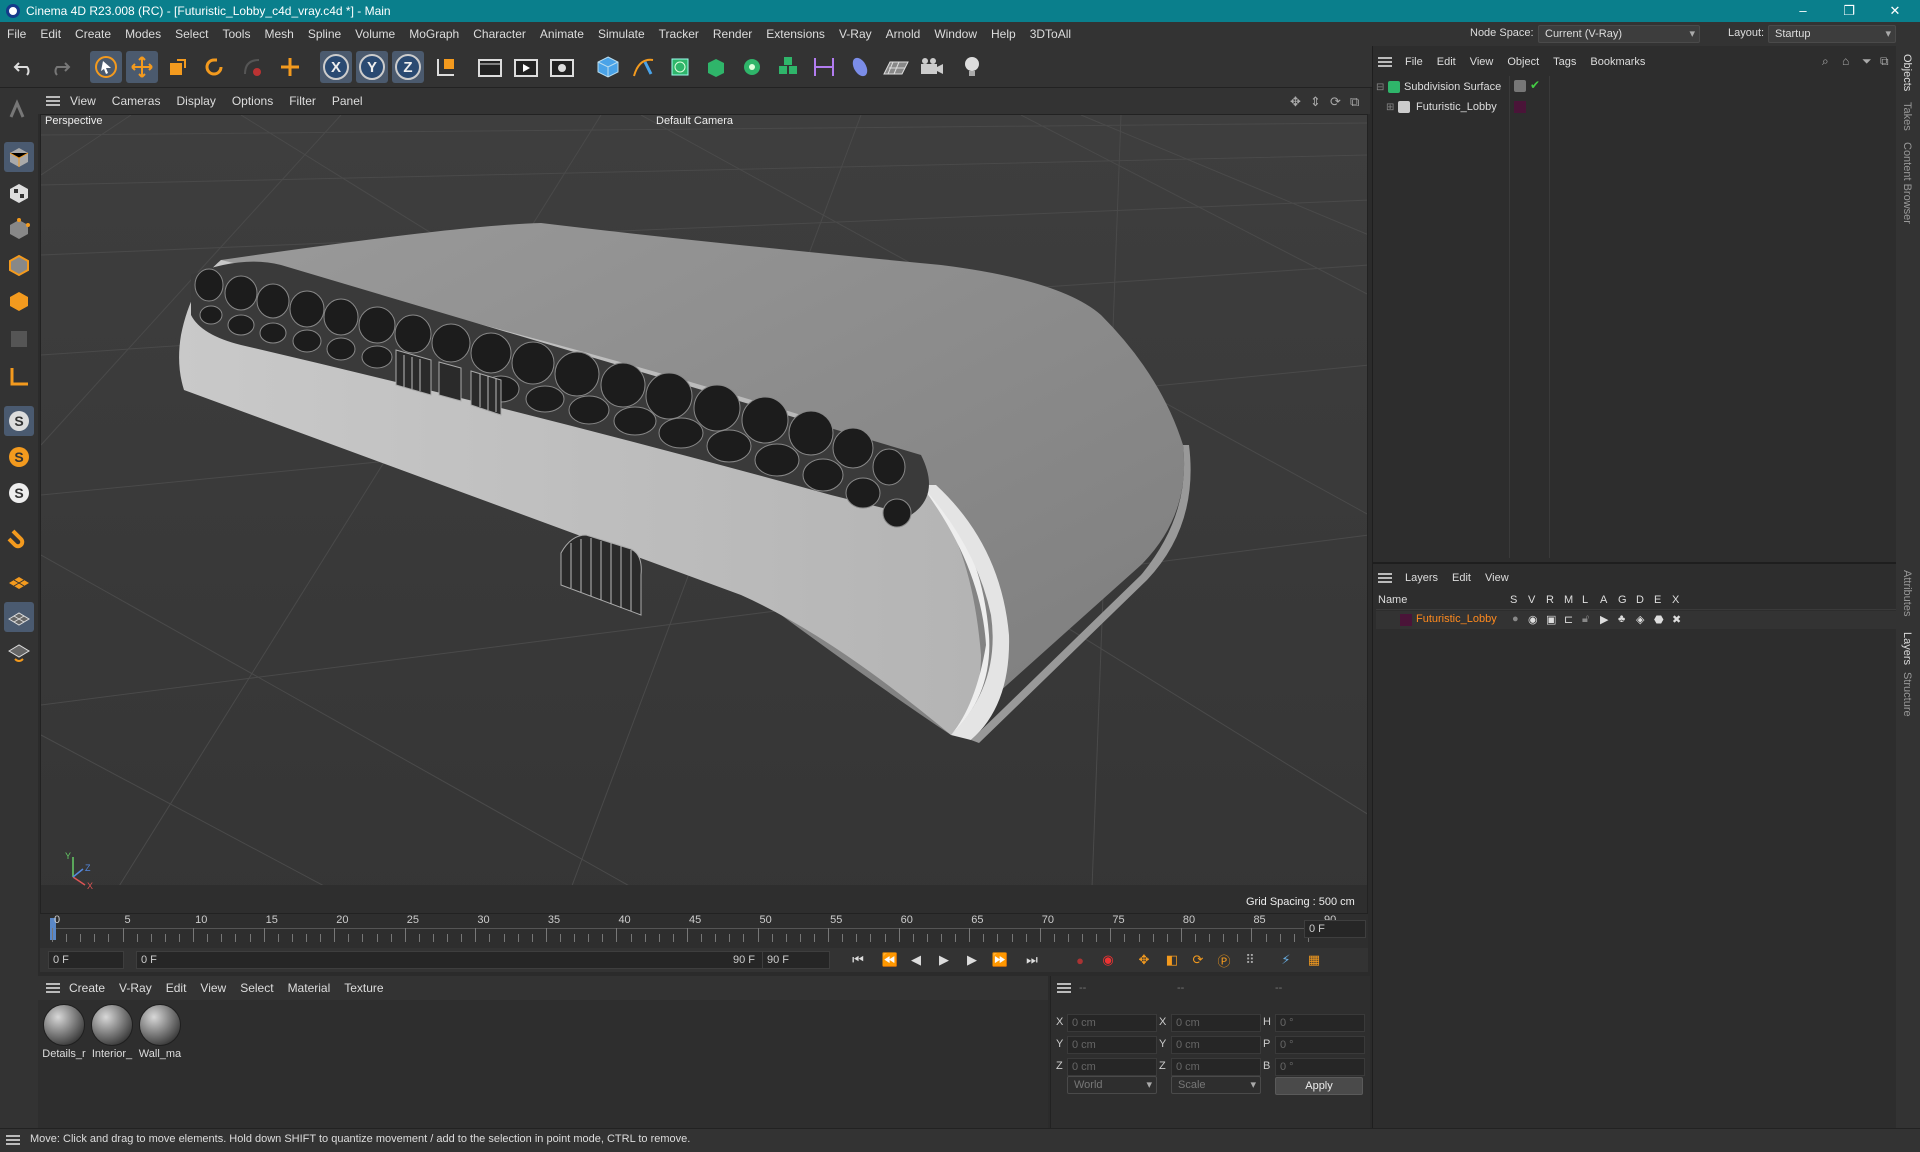 This screenshot has width=1920, height=1152. What do you see at coordinates (1172, 960) in the screenshot?
I see `key-scale-icon: ◧` at bounding box center [1172, 960].